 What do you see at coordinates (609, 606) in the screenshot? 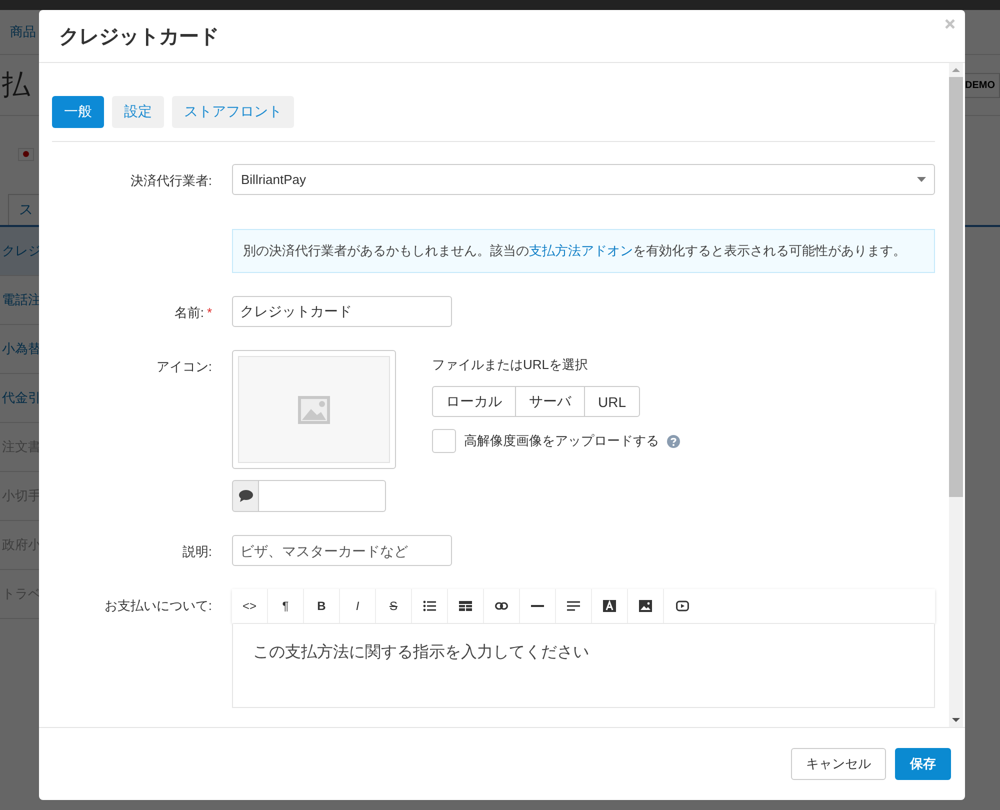
I see `font-icon` at bounding box center [609, 606].